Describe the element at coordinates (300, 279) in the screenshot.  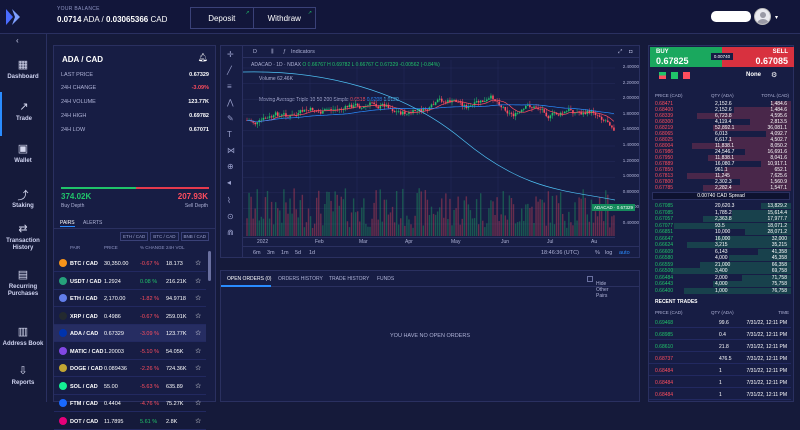
I see `tab-orders-history: ORDERS HISTORY` at that location.